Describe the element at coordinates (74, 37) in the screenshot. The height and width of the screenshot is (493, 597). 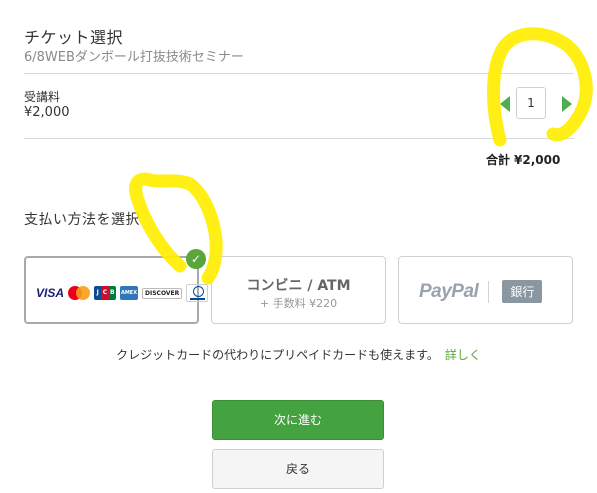
I see `page-title: チケット選択` at that location.